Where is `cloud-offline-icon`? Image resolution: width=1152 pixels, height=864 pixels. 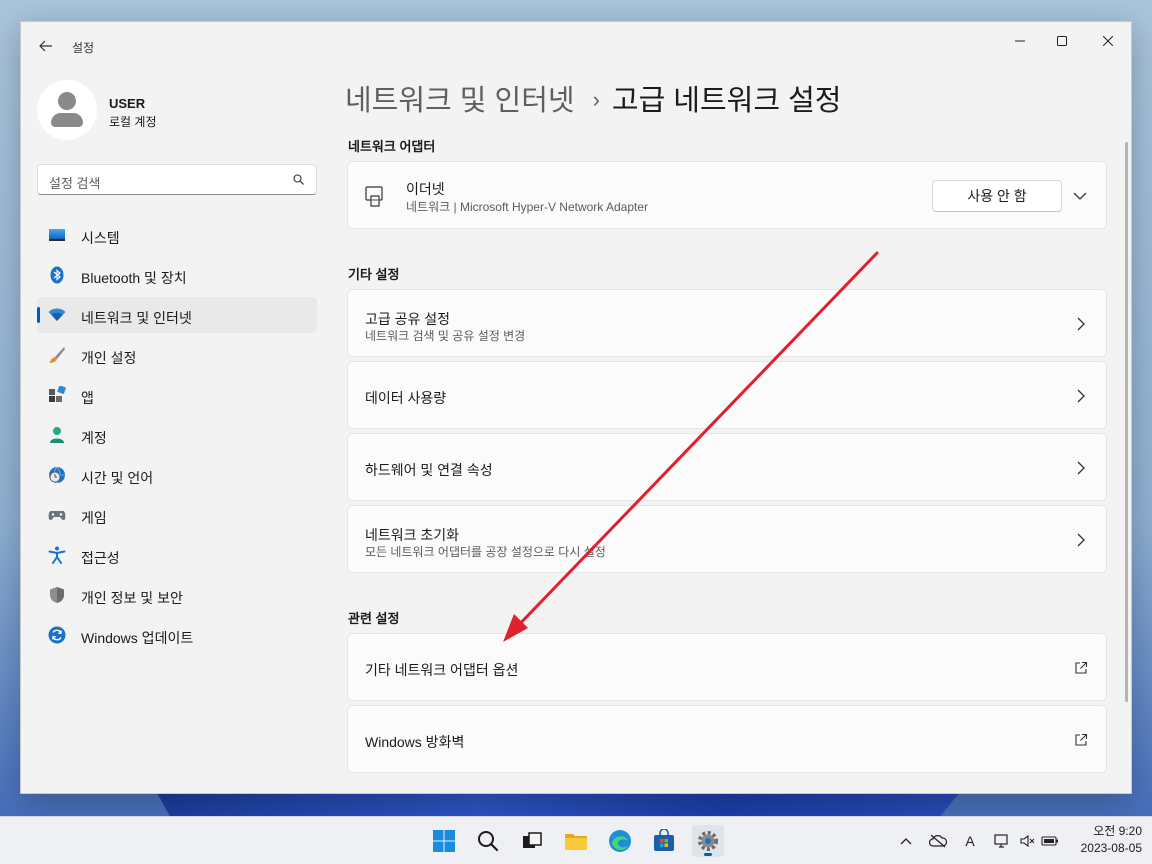
cloud-offline-icon is located at coordinates (938, 841).